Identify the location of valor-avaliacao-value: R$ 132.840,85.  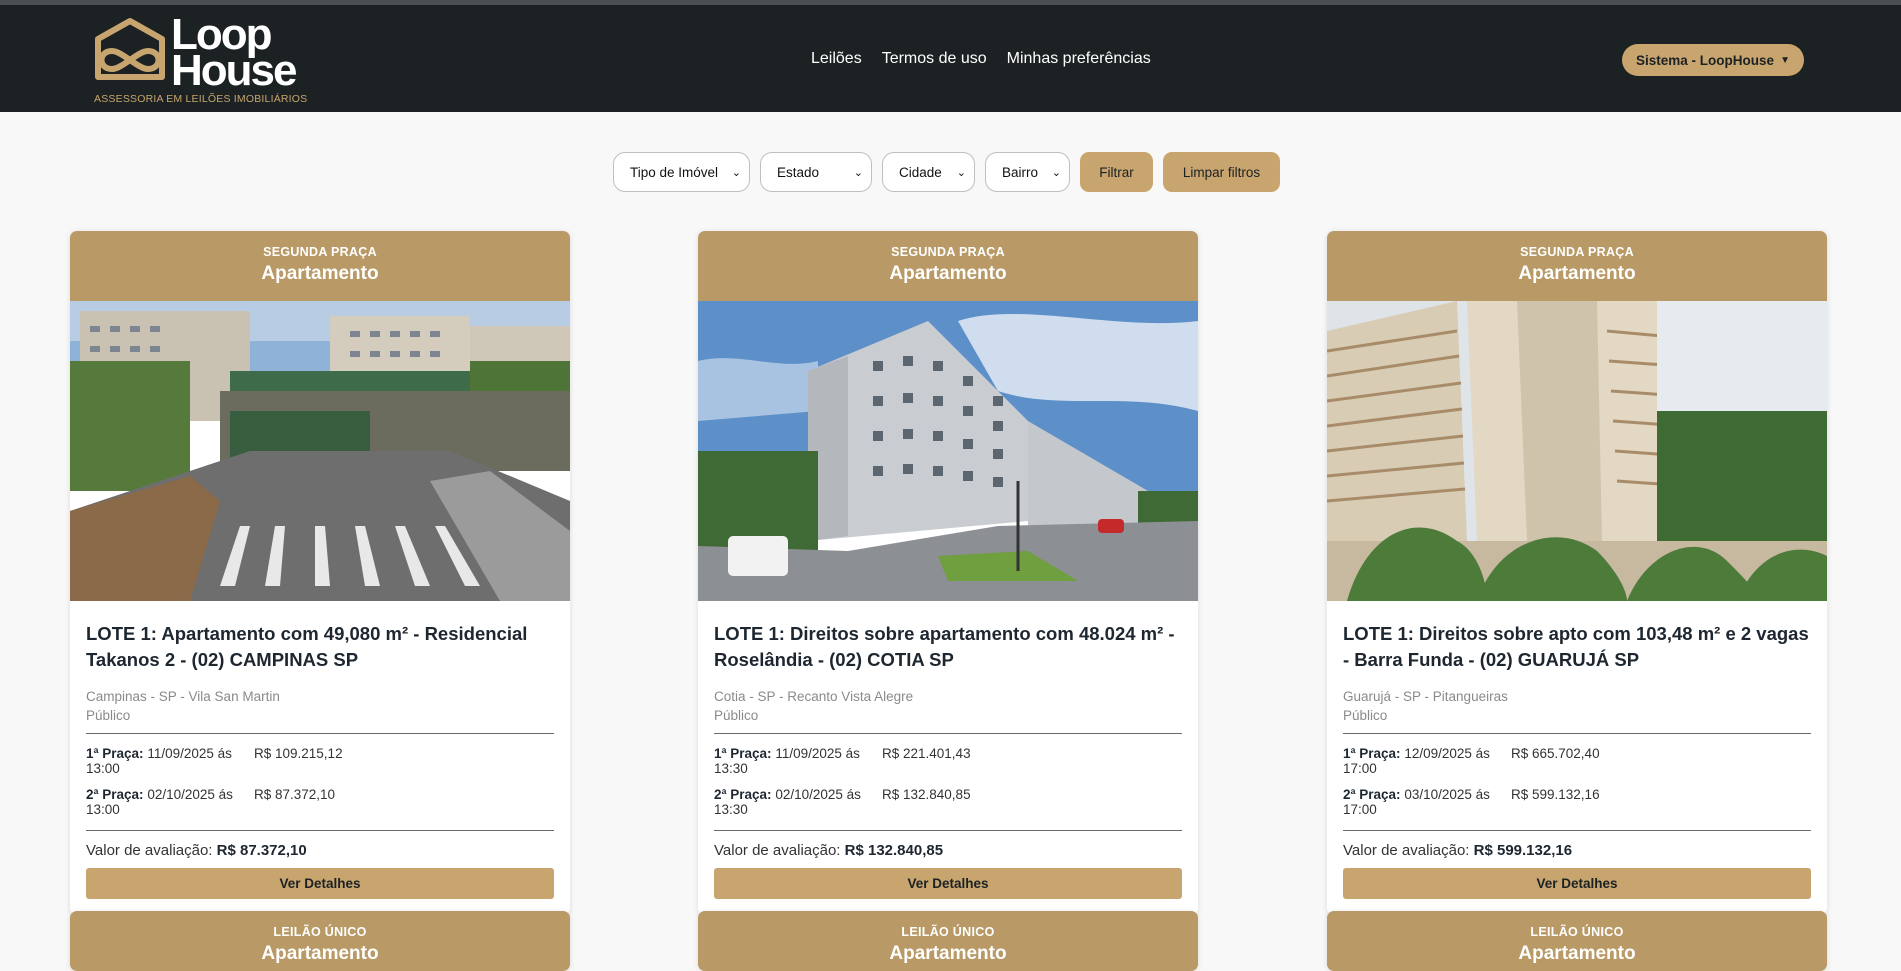
(894, 850).